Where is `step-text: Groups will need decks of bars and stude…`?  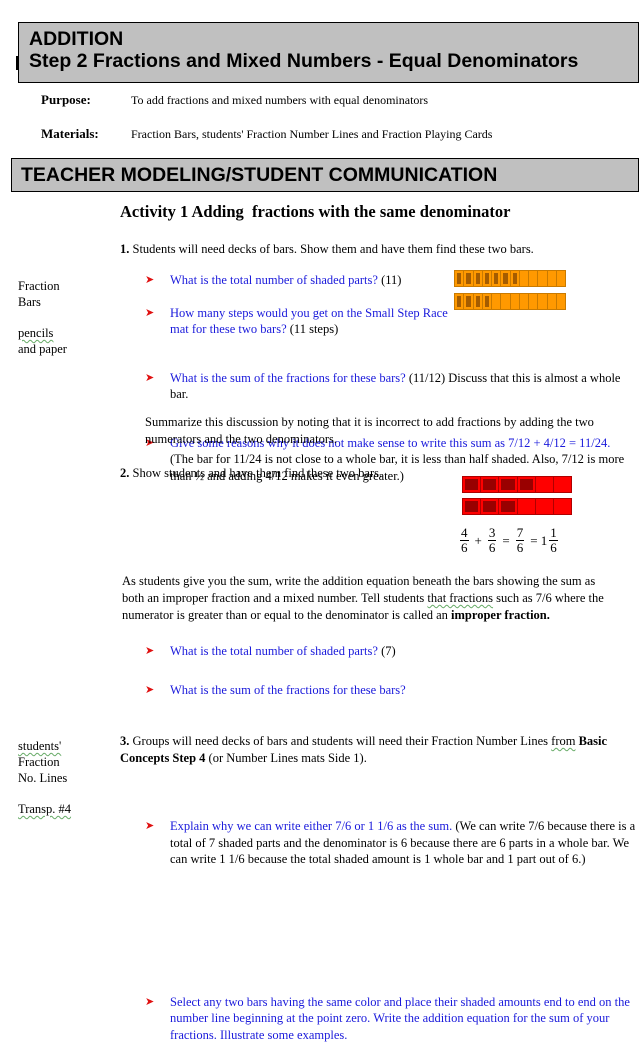
step-text: Groups will need decks of bars and stude… is located at coordinates (340, 741).